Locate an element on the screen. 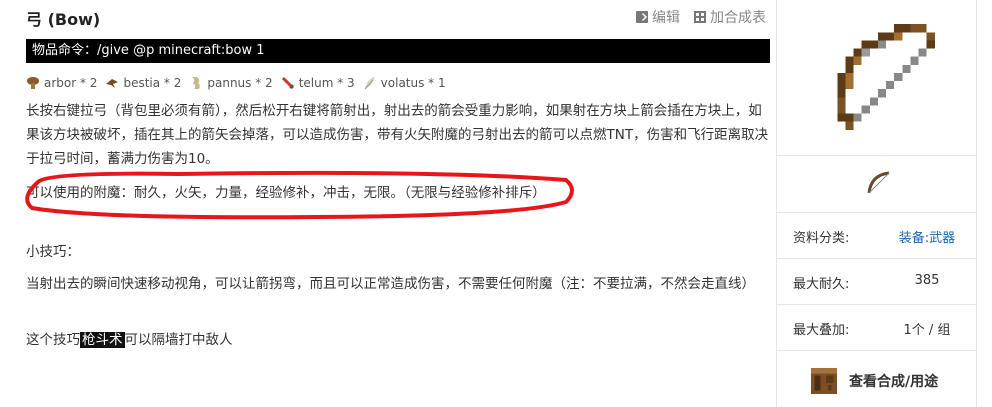 This screenshot has height=407, width=992. info-value: 1个 / 组 is located at coordinates (927, 330).